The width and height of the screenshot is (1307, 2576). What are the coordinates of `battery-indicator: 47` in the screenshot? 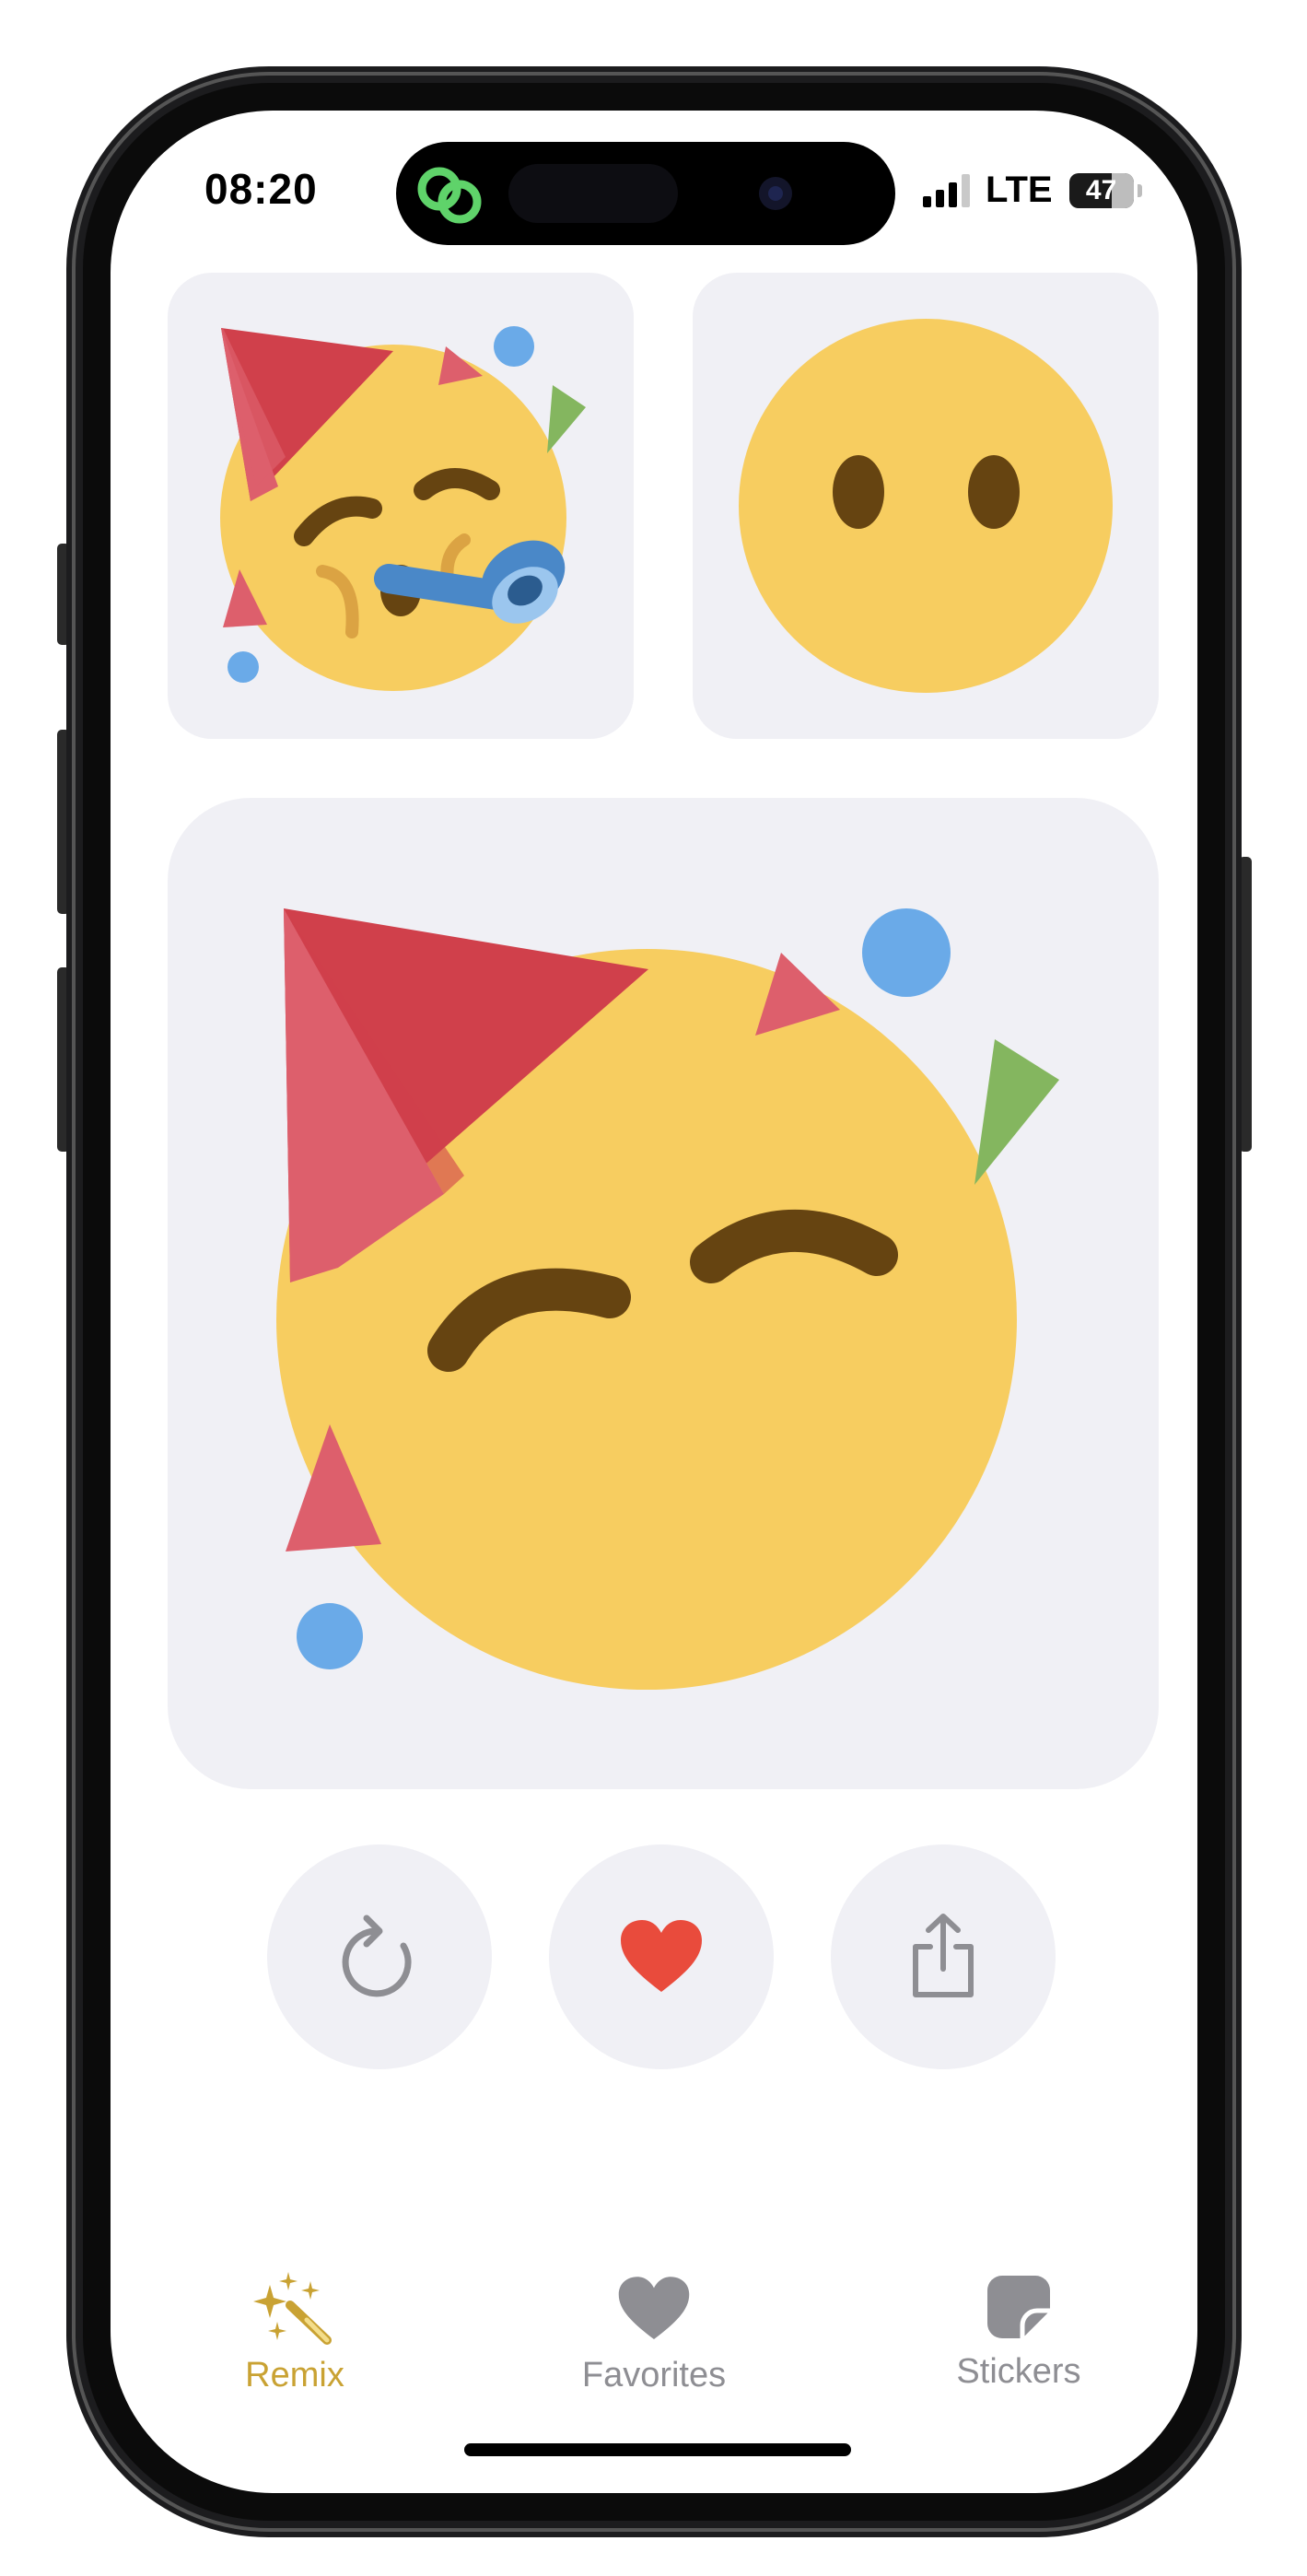 It's located at (1101, 190).